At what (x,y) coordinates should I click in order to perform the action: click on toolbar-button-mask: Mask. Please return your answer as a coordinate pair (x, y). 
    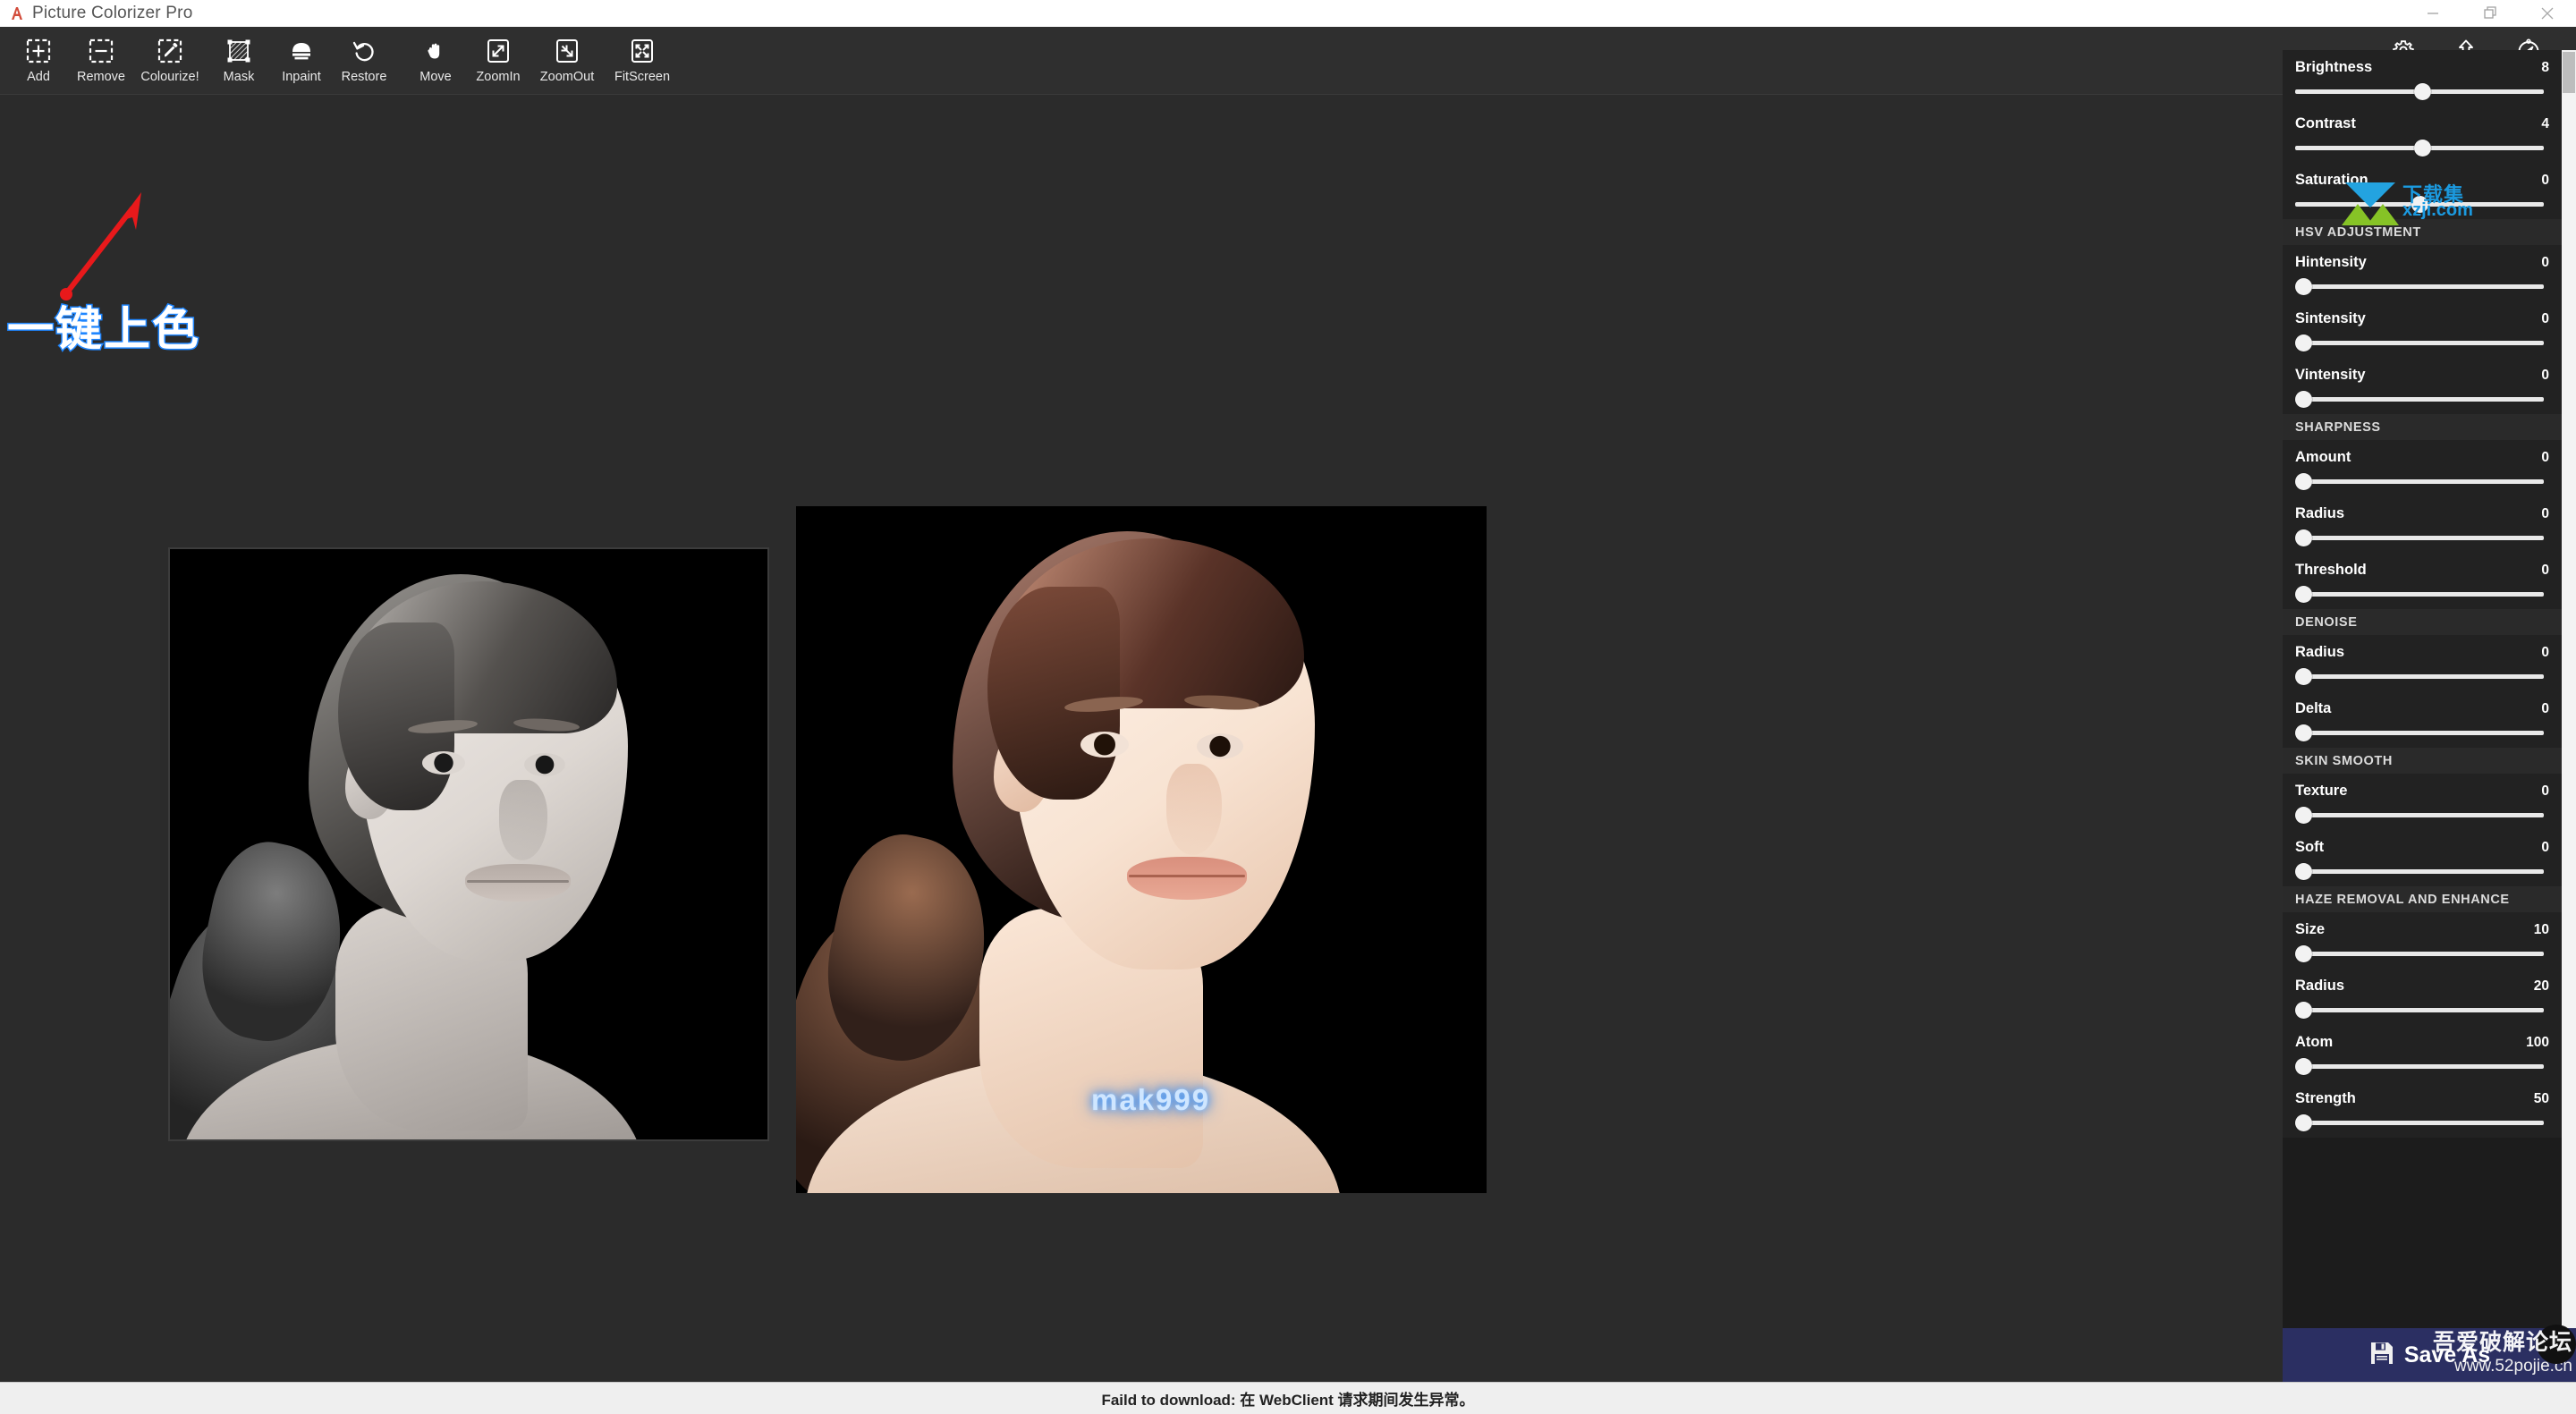
    Looking at the image, I should click on (239, 61).